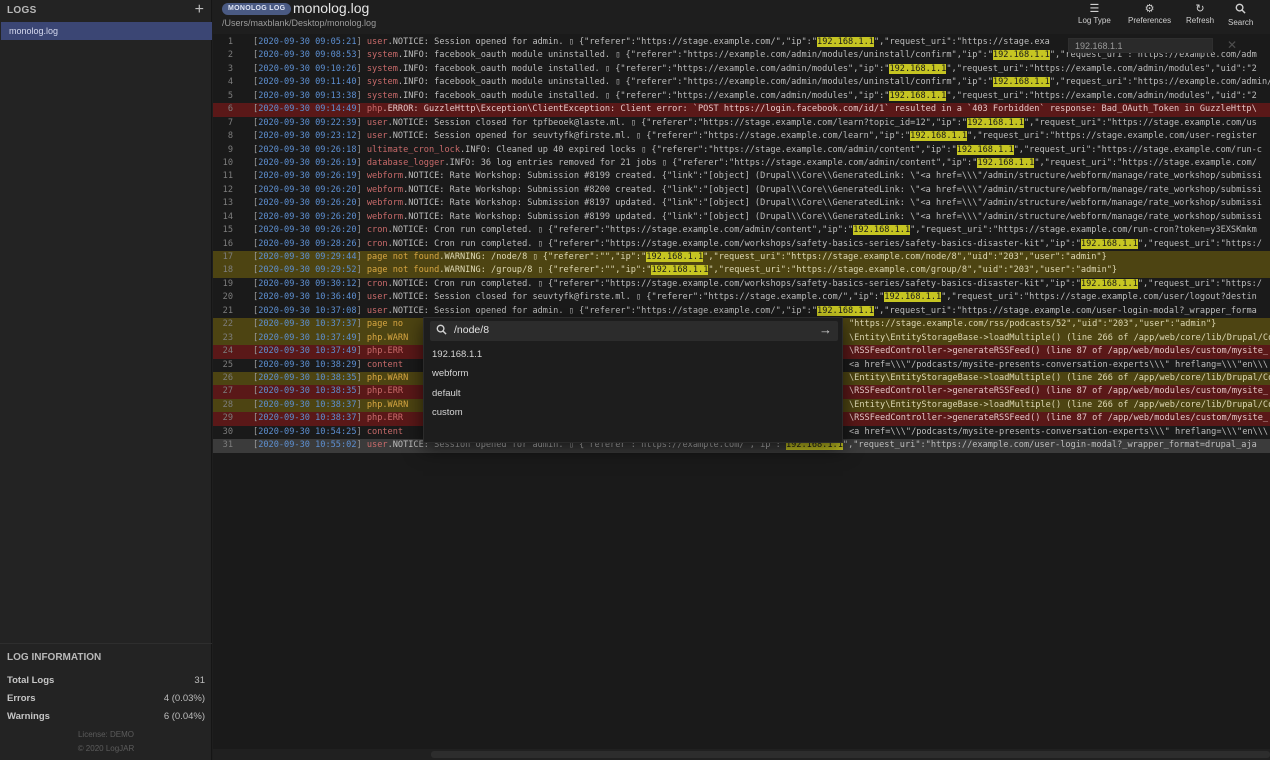 Image resolution: width=1270 pixels, height=760 pixels. Describe the element at coordinates (632, 374) in the screenshot. I see `suggestion-item: webform` at that location.